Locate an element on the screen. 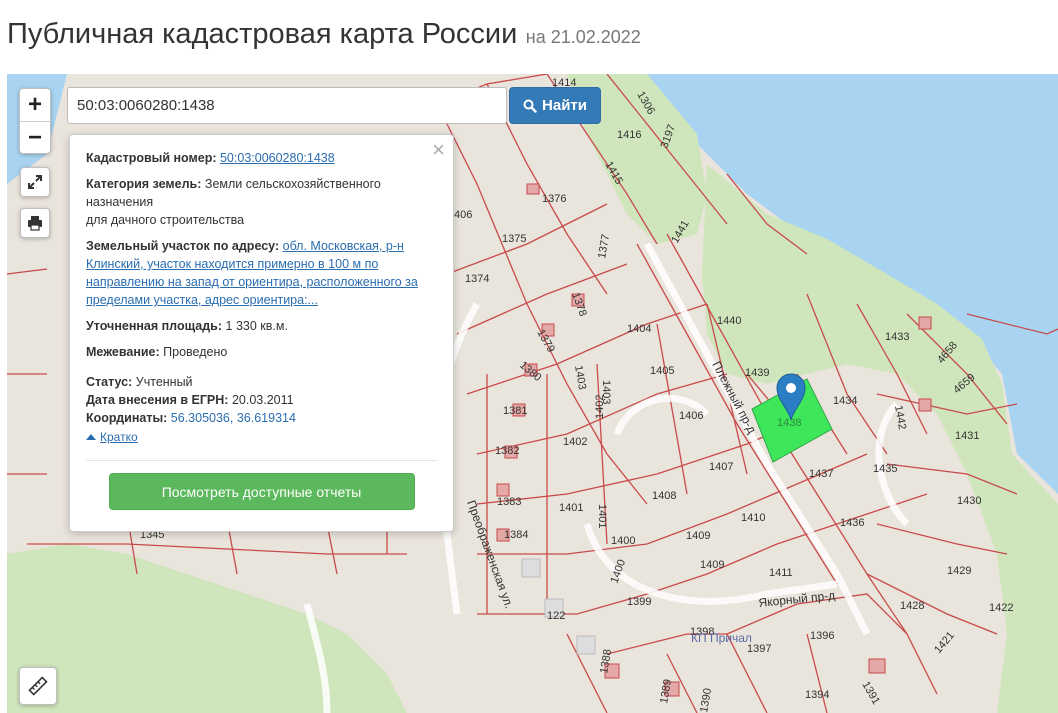 The height and width of the screenshot is (713, 1058). egrn-date-value: 20.03.2011 is located at coordinates (262, 400).